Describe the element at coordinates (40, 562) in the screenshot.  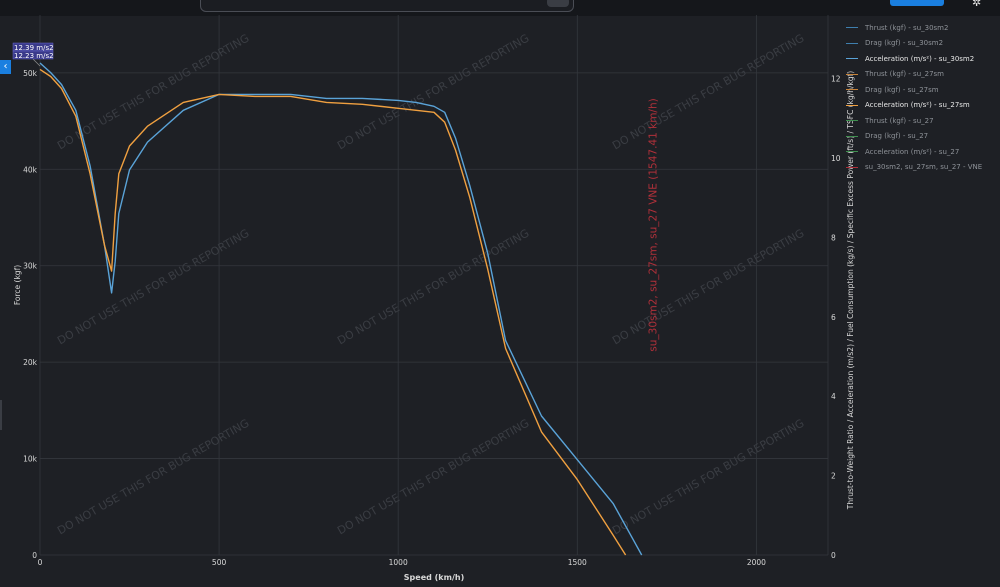
I see `x-tick-label: 0` at that location.